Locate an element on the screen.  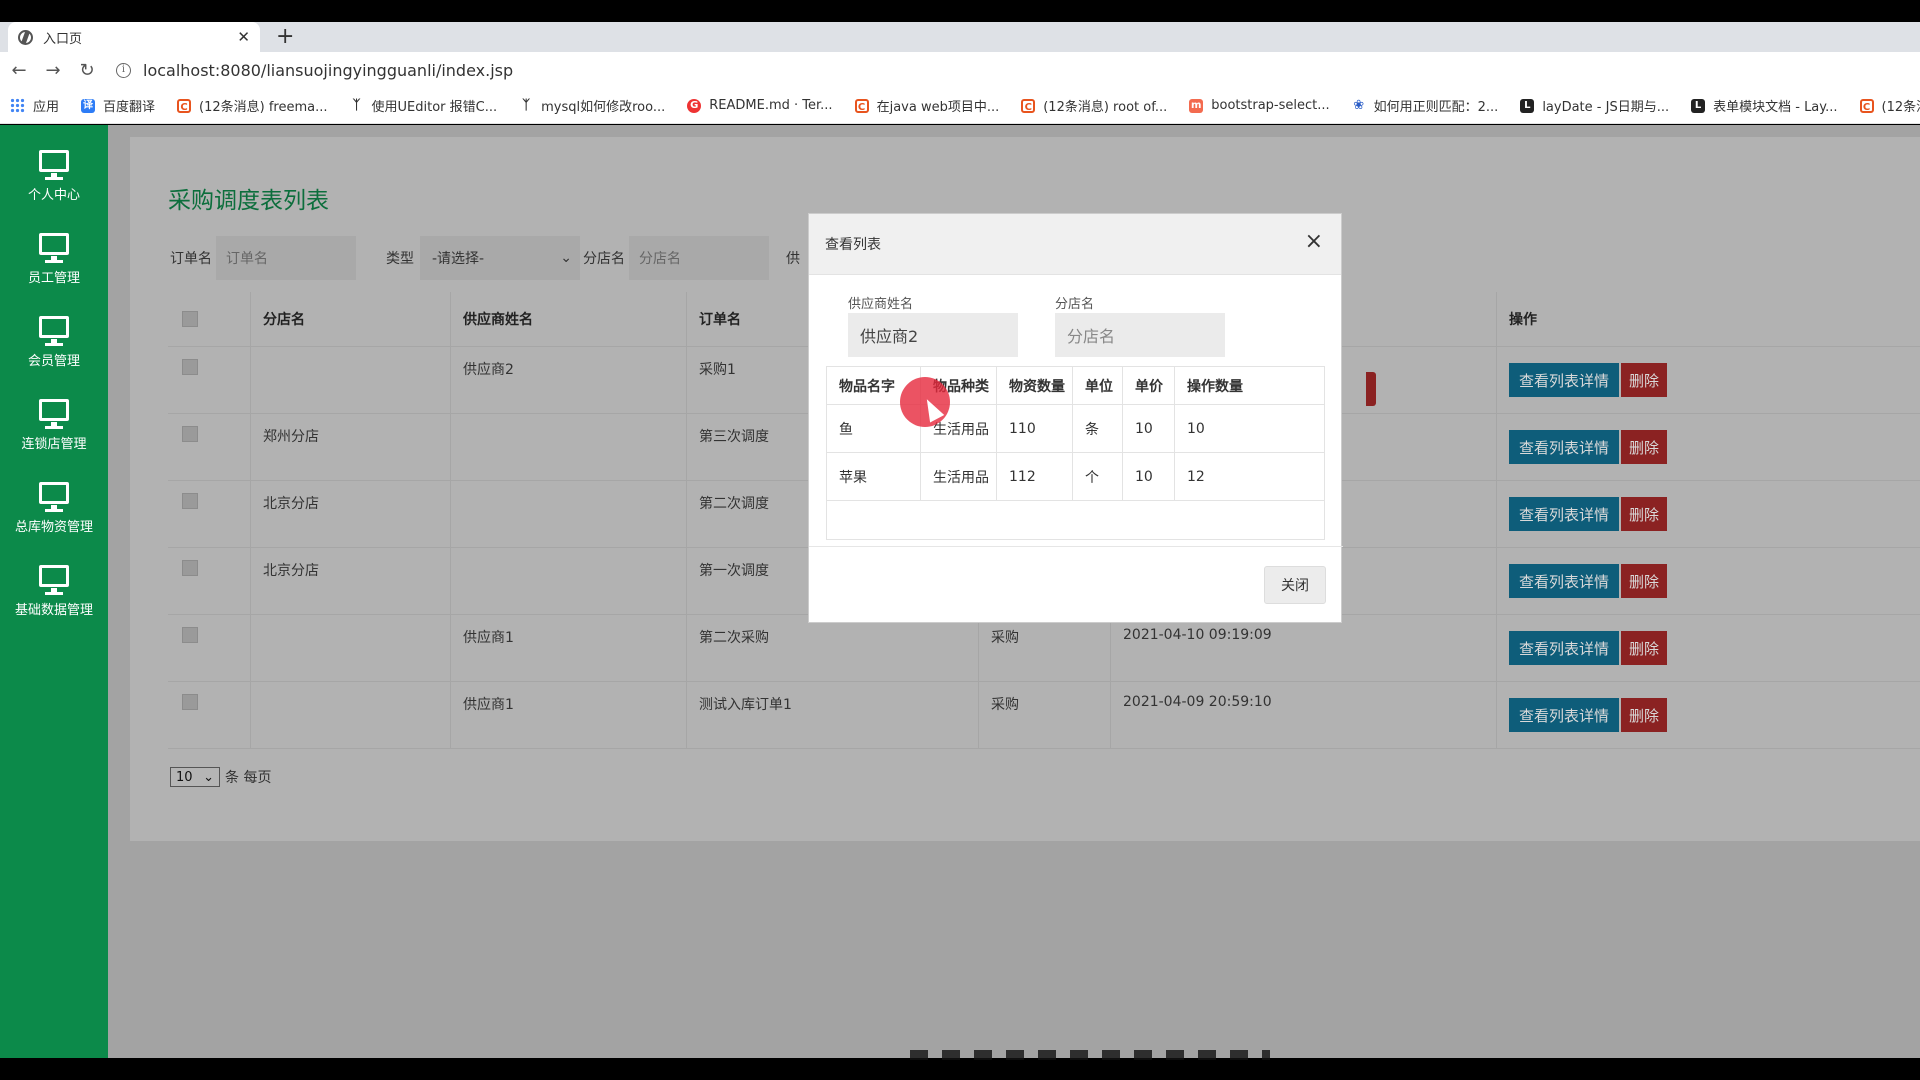
monitor-icon is located at coordinates (54, 248).